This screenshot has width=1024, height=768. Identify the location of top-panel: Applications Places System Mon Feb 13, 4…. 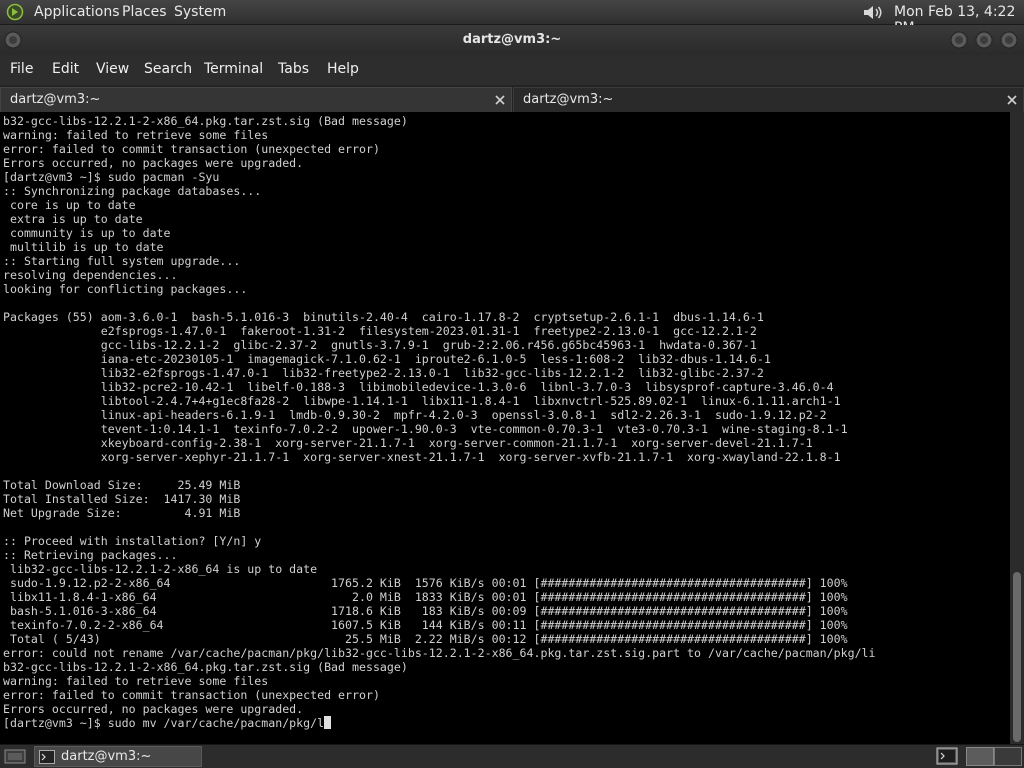
(512, 18).